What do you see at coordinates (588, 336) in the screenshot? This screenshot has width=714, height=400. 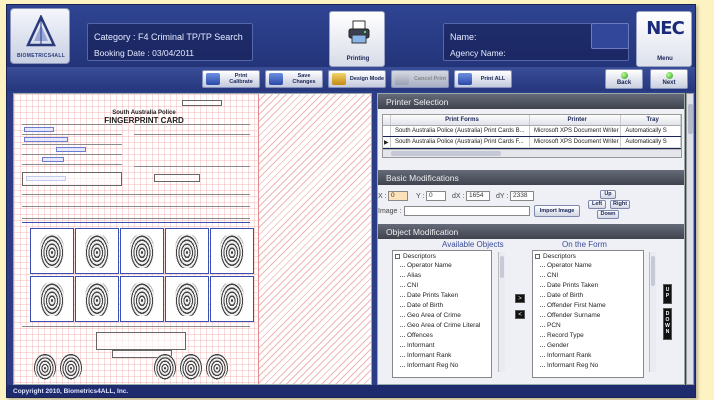 I see `list-item: Record Type` at bounding box center [588, 336].